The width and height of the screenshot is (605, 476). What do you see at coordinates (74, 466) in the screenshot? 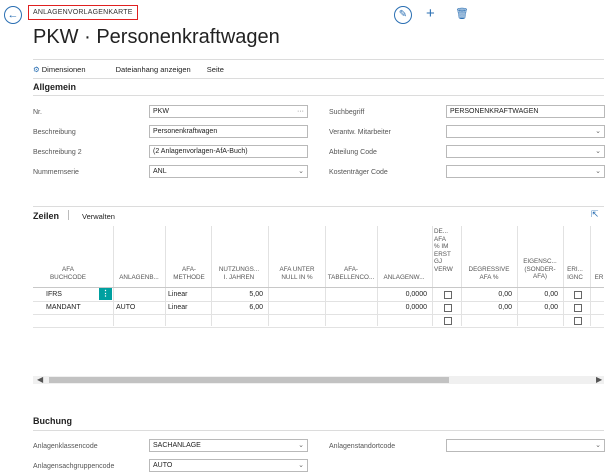
I see `anlagensachgruppencode-label: Anlagensachgruppencode` at bounding box center [74, 466].